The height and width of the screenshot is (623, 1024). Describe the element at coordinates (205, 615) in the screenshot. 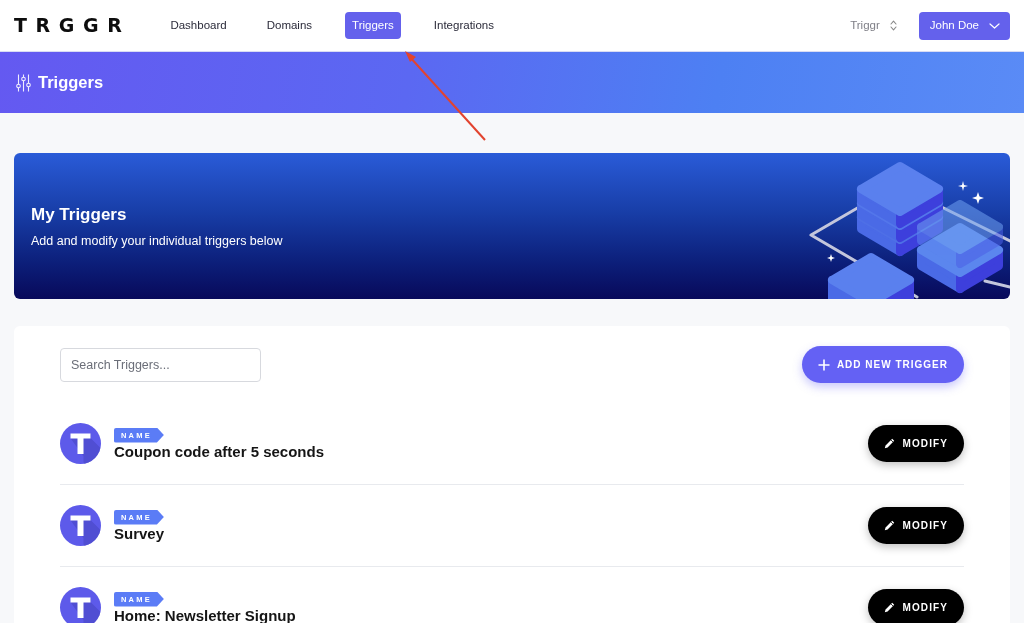

I see `trigger-name: Home: Newsletter Signup` at that location.